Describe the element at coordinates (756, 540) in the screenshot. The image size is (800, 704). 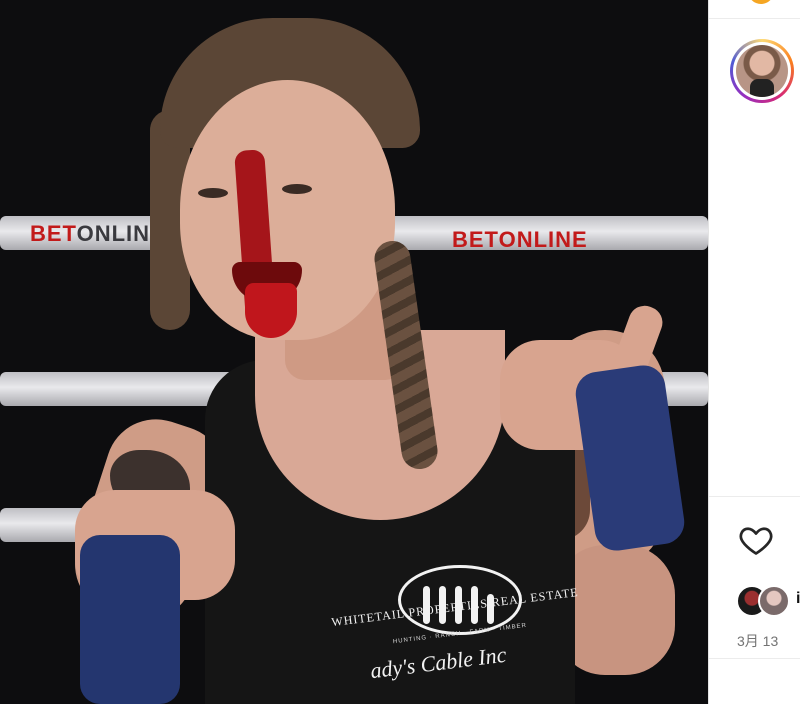
I see `heart-outline-icon` at that location.